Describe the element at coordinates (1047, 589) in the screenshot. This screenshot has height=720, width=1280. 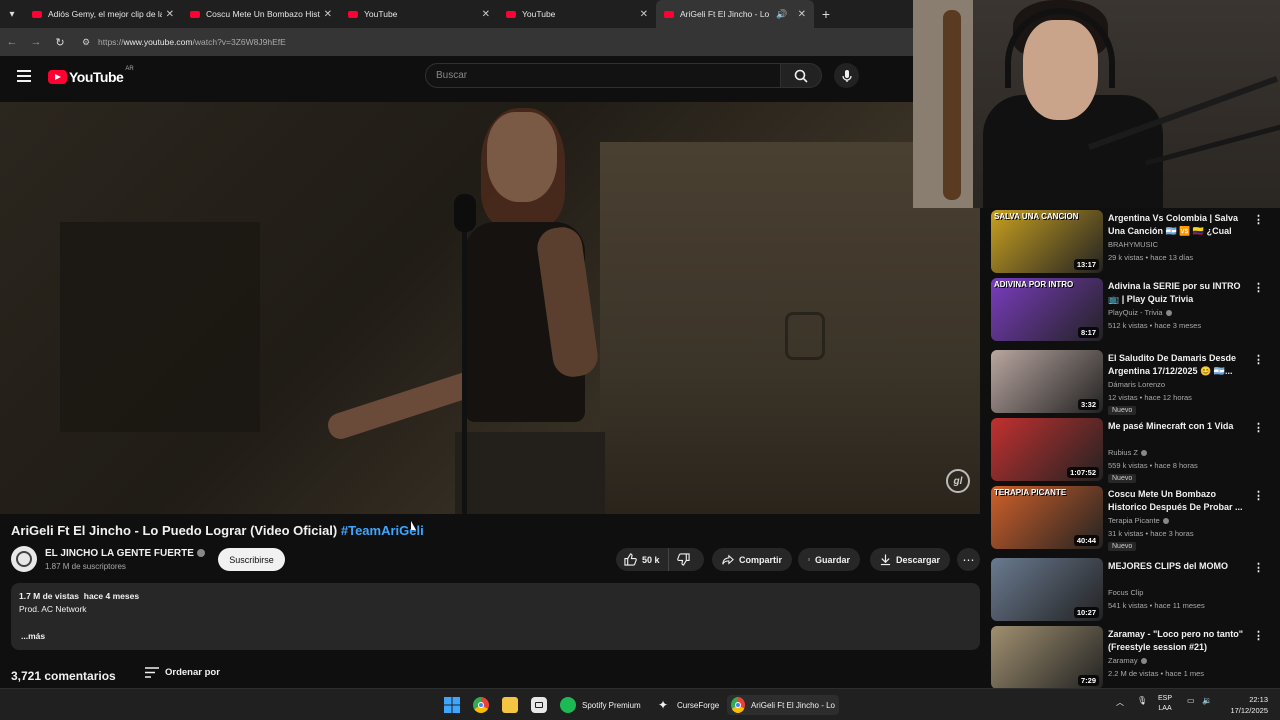
I see `video-thumbnail: 10:27` at that location.